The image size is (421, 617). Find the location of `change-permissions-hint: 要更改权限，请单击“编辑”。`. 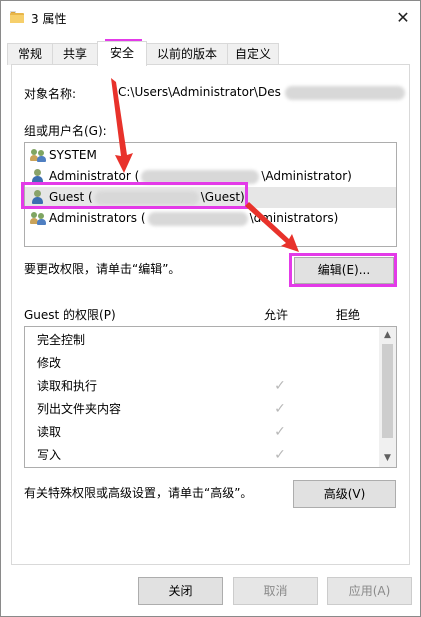

change-permissions-hint: 要更改权限，请单击“编辑”。 is located at coordinates (102, 269).